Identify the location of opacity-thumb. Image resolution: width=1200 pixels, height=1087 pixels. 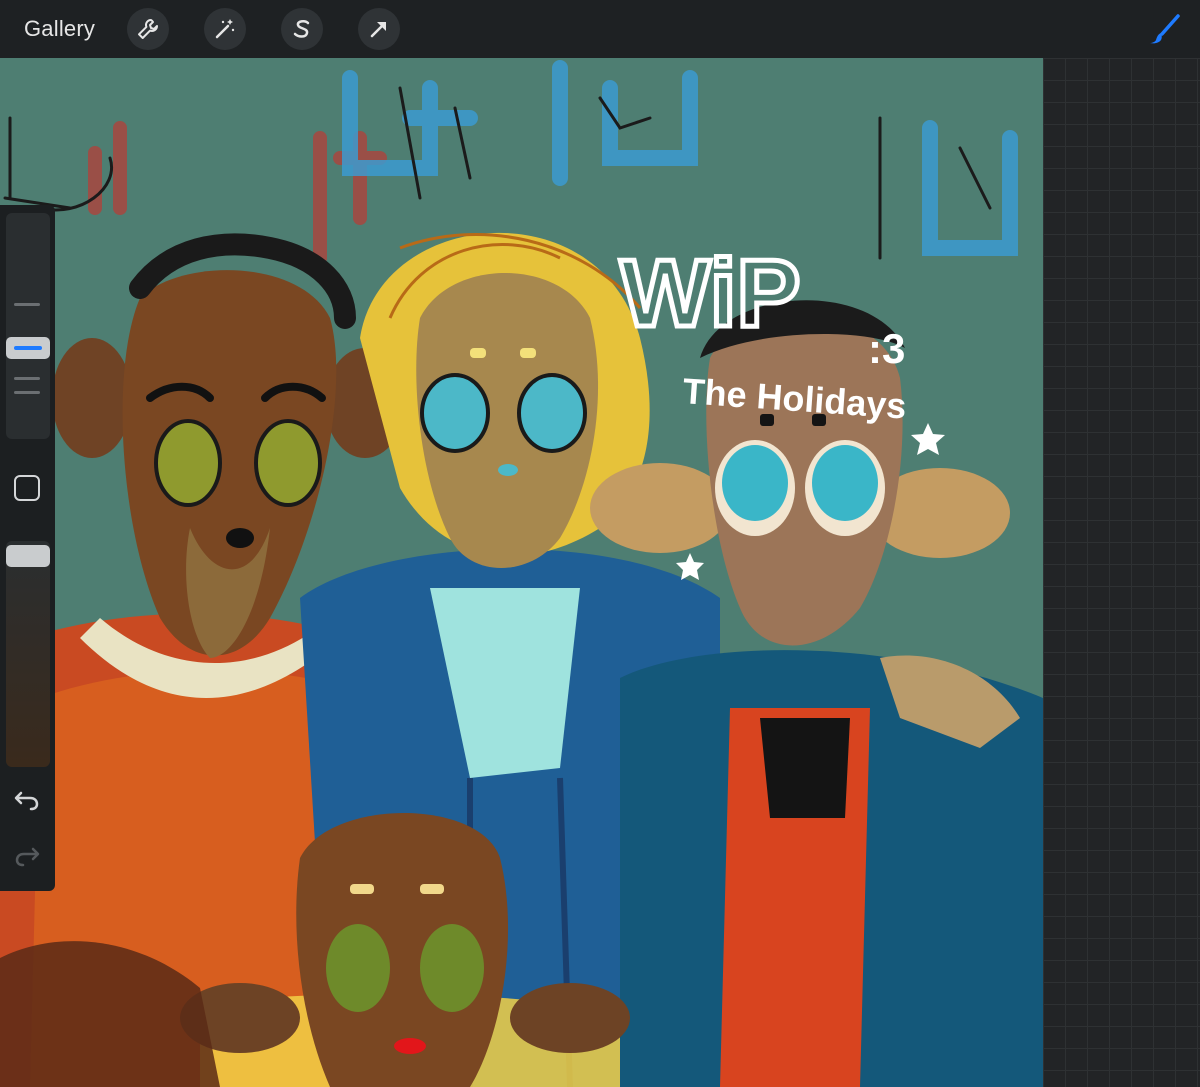
(28, 556).